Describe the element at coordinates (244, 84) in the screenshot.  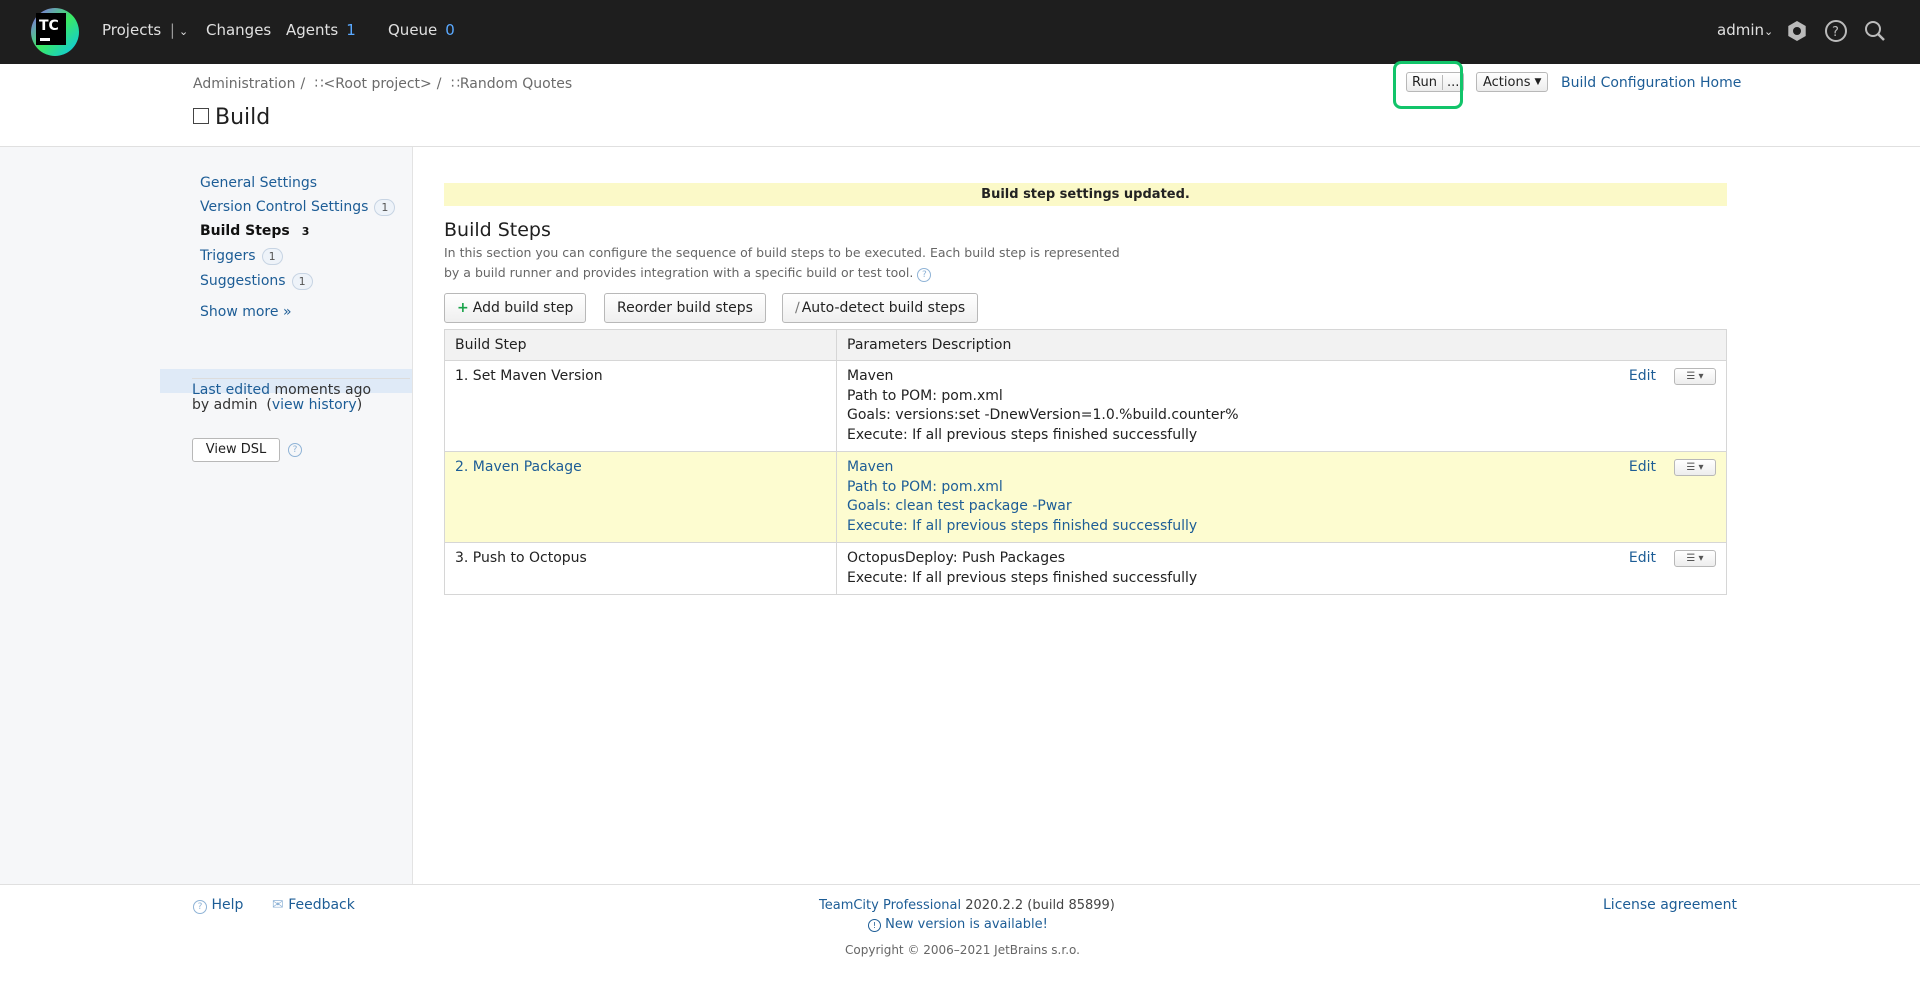
I see `breadcrumb-administration: Administration` at that location.